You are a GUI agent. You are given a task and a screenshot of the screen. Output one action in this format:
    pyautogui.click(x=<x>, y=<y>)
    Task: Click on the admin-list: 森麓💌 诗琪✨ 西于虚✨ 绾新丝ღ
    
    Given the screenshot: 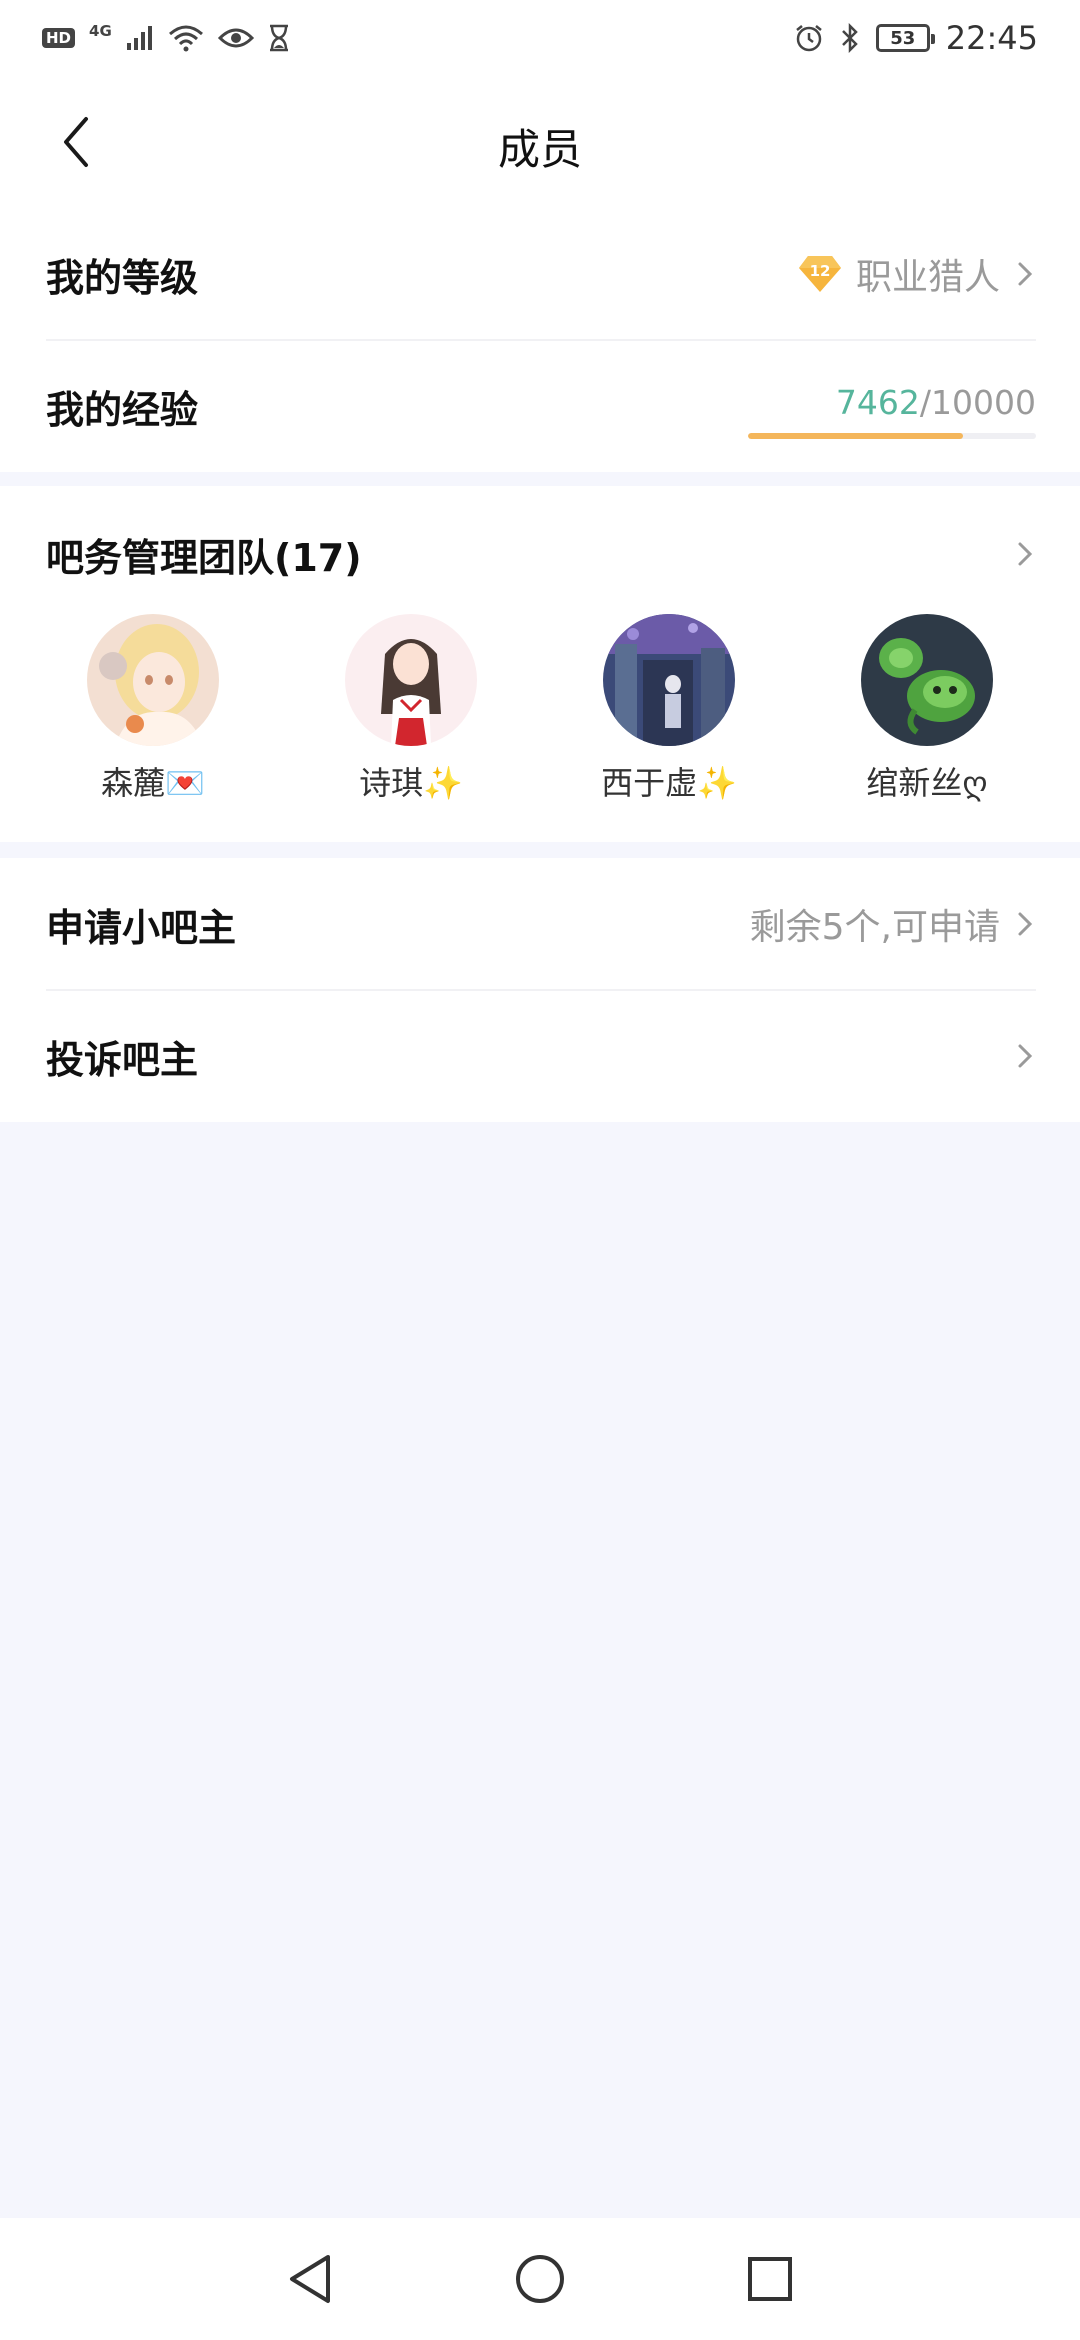 What is the action you would take?
    pyautogui.click(x=540, y=709)
    